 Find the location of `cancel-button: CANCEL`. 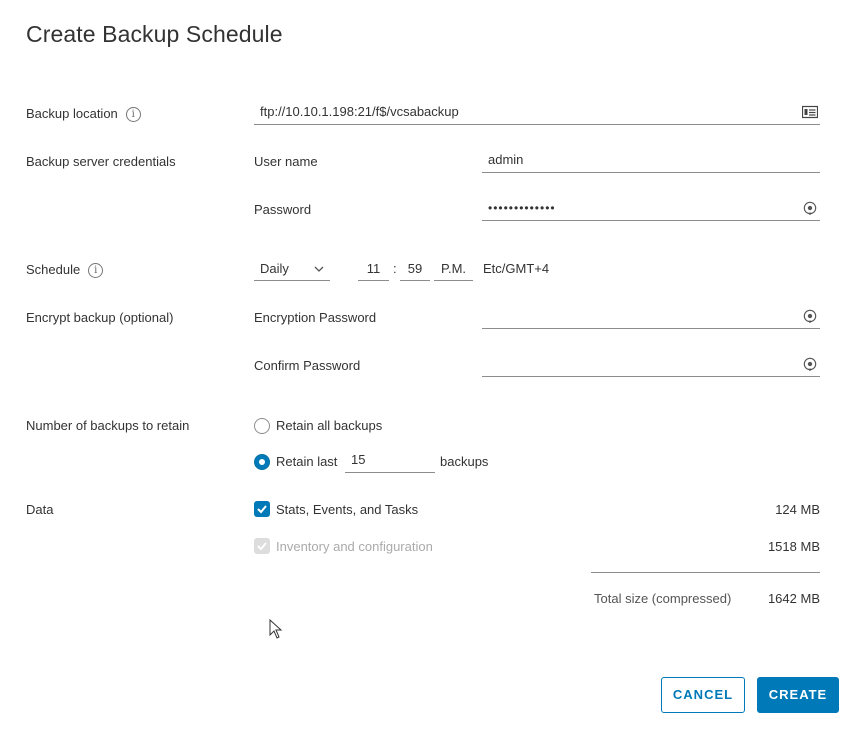

cancel-button: CANCEL is located at coordinates (703, 695).